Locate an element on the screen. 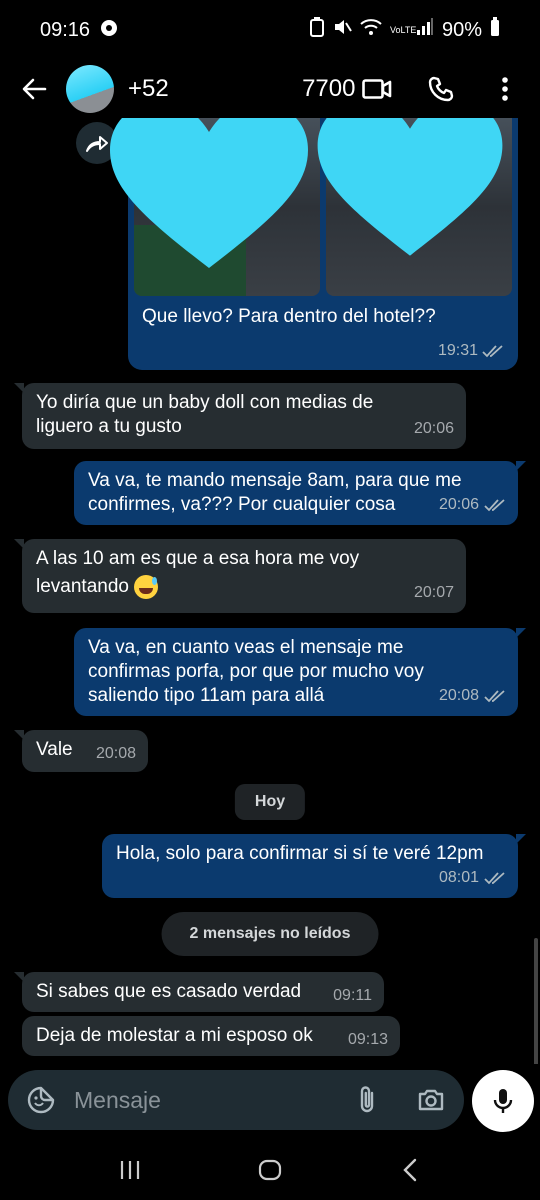 This screenshot has width=540, height=1200. message-in: Deja de molestar a mi esposo ok 09:13 is located at coordinates (211, 1036).